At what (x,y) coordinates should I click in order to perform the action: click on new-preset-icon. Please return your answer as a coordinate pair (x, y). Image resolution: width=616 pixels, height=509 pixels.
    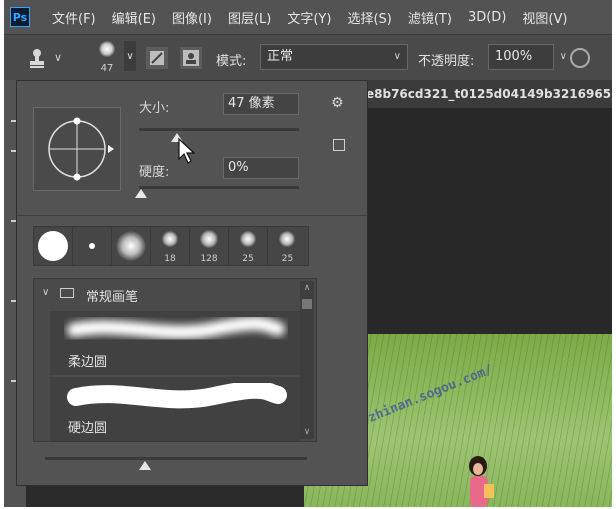
    Looking at the image, I should click on (339, 145).